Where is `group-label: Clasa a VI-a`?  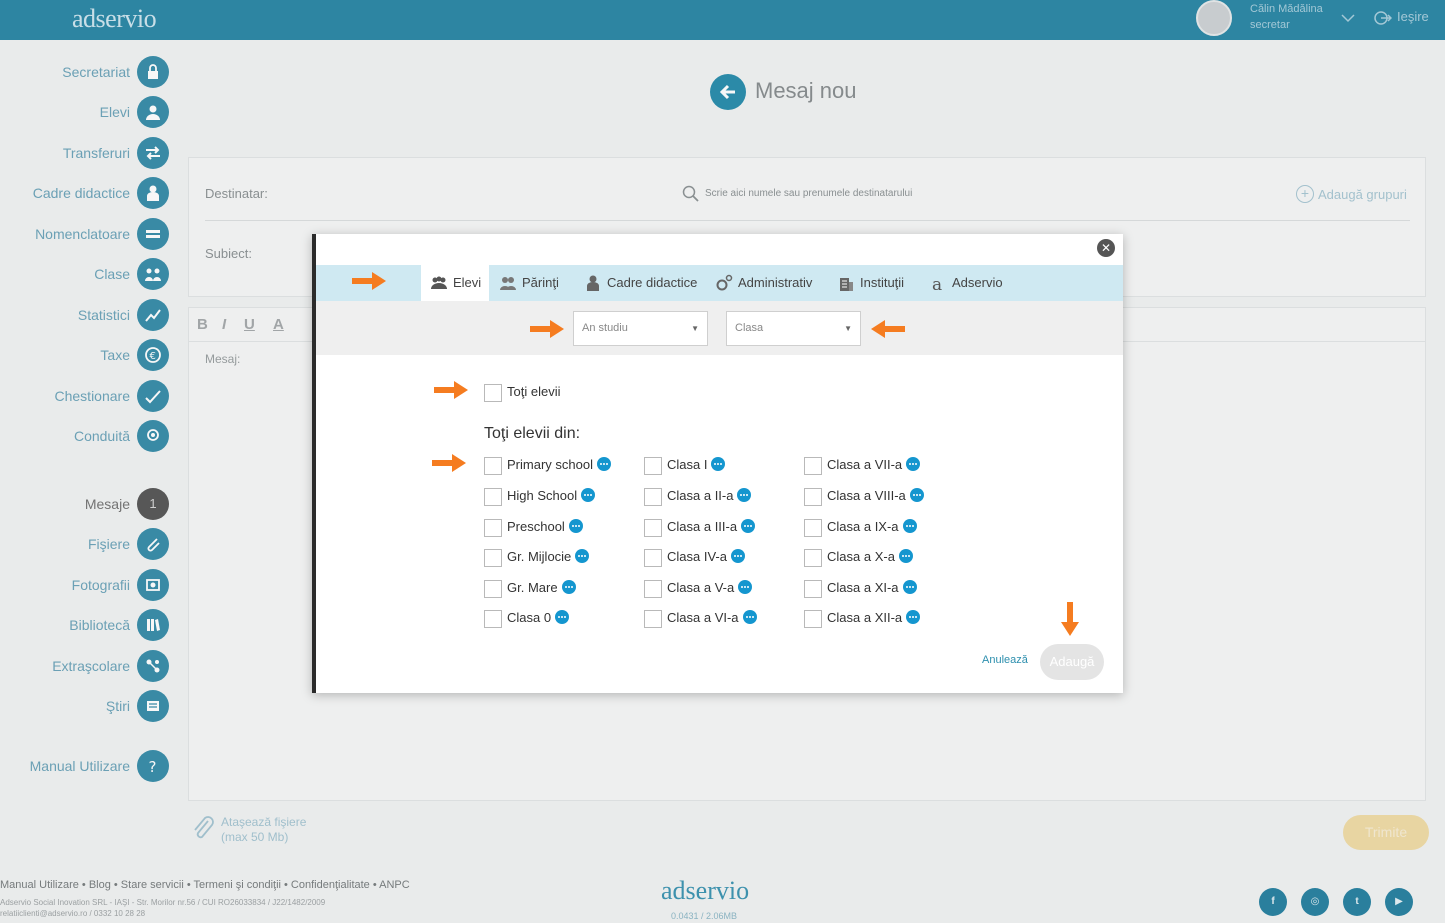
group-label: Clasa a VI-a is located at coordinates (712, 617).